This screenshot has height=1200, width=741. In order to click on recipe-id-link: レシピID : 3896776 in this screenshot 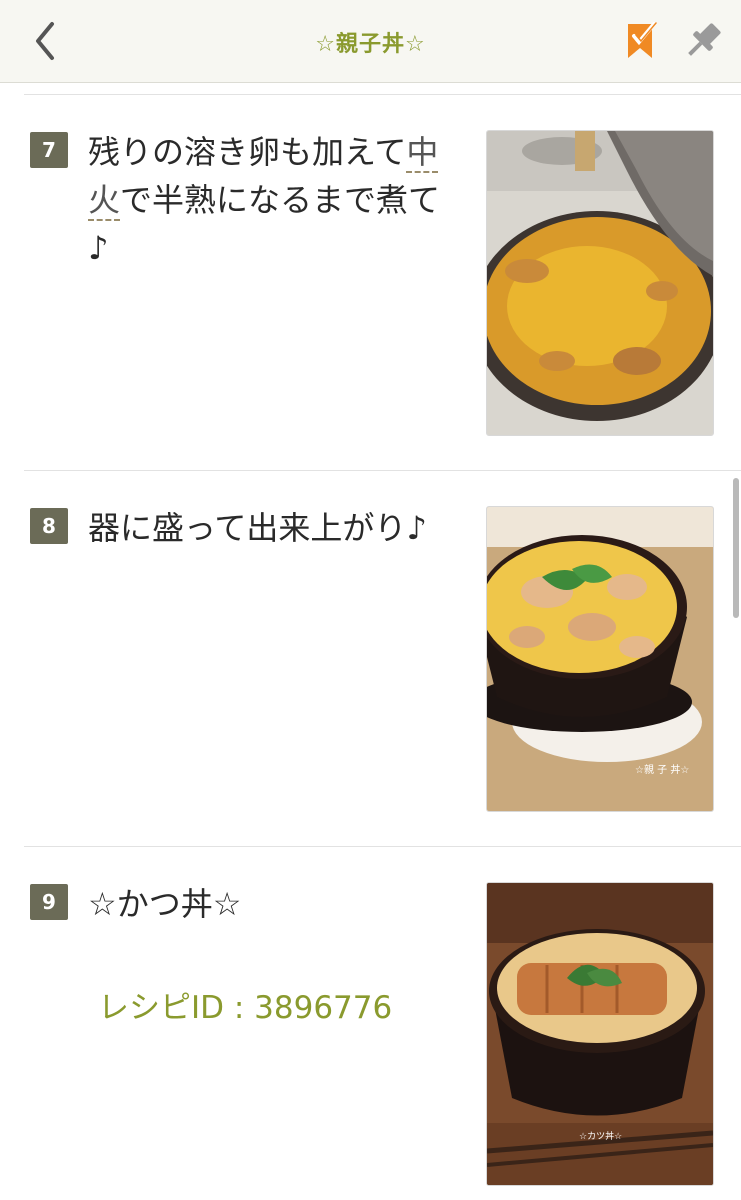, I will do `click(245, 1004)`.